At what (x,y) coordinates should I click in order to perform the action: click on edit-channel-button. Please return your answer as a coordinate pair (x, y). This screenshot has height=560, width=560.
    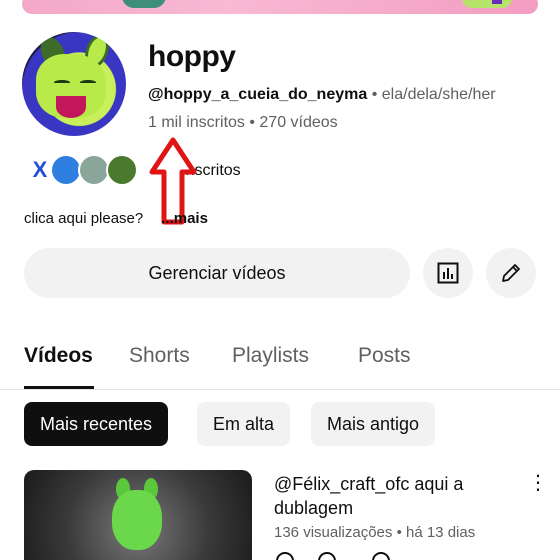
    Looking at the image, I should click on (511, 273).